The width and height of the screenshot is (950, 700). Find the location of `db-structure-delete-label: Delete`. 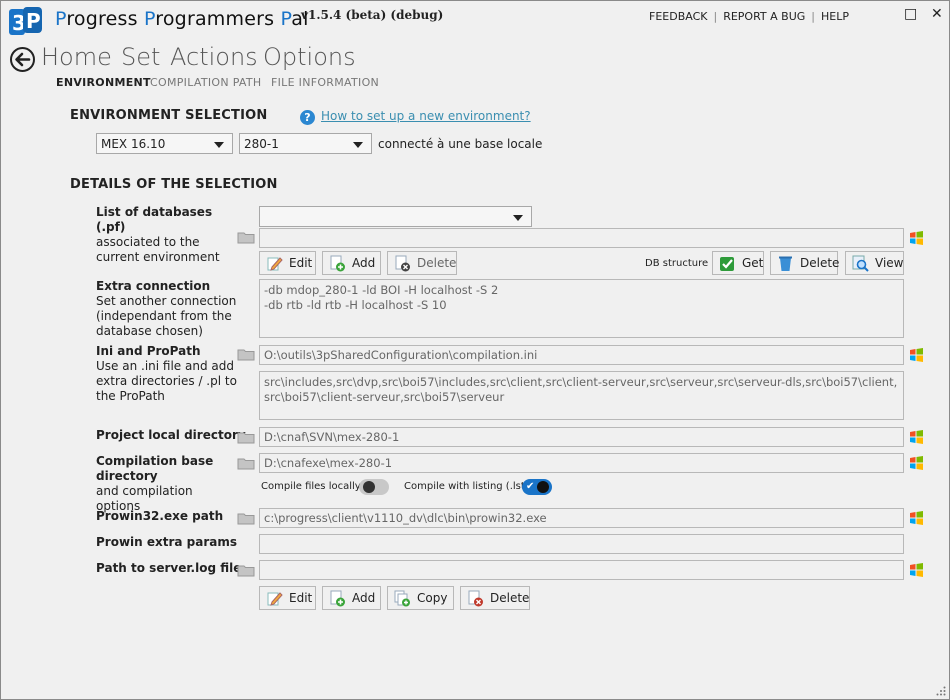

db-structure-delete-label: Delete is located at coordinates (820, 263).